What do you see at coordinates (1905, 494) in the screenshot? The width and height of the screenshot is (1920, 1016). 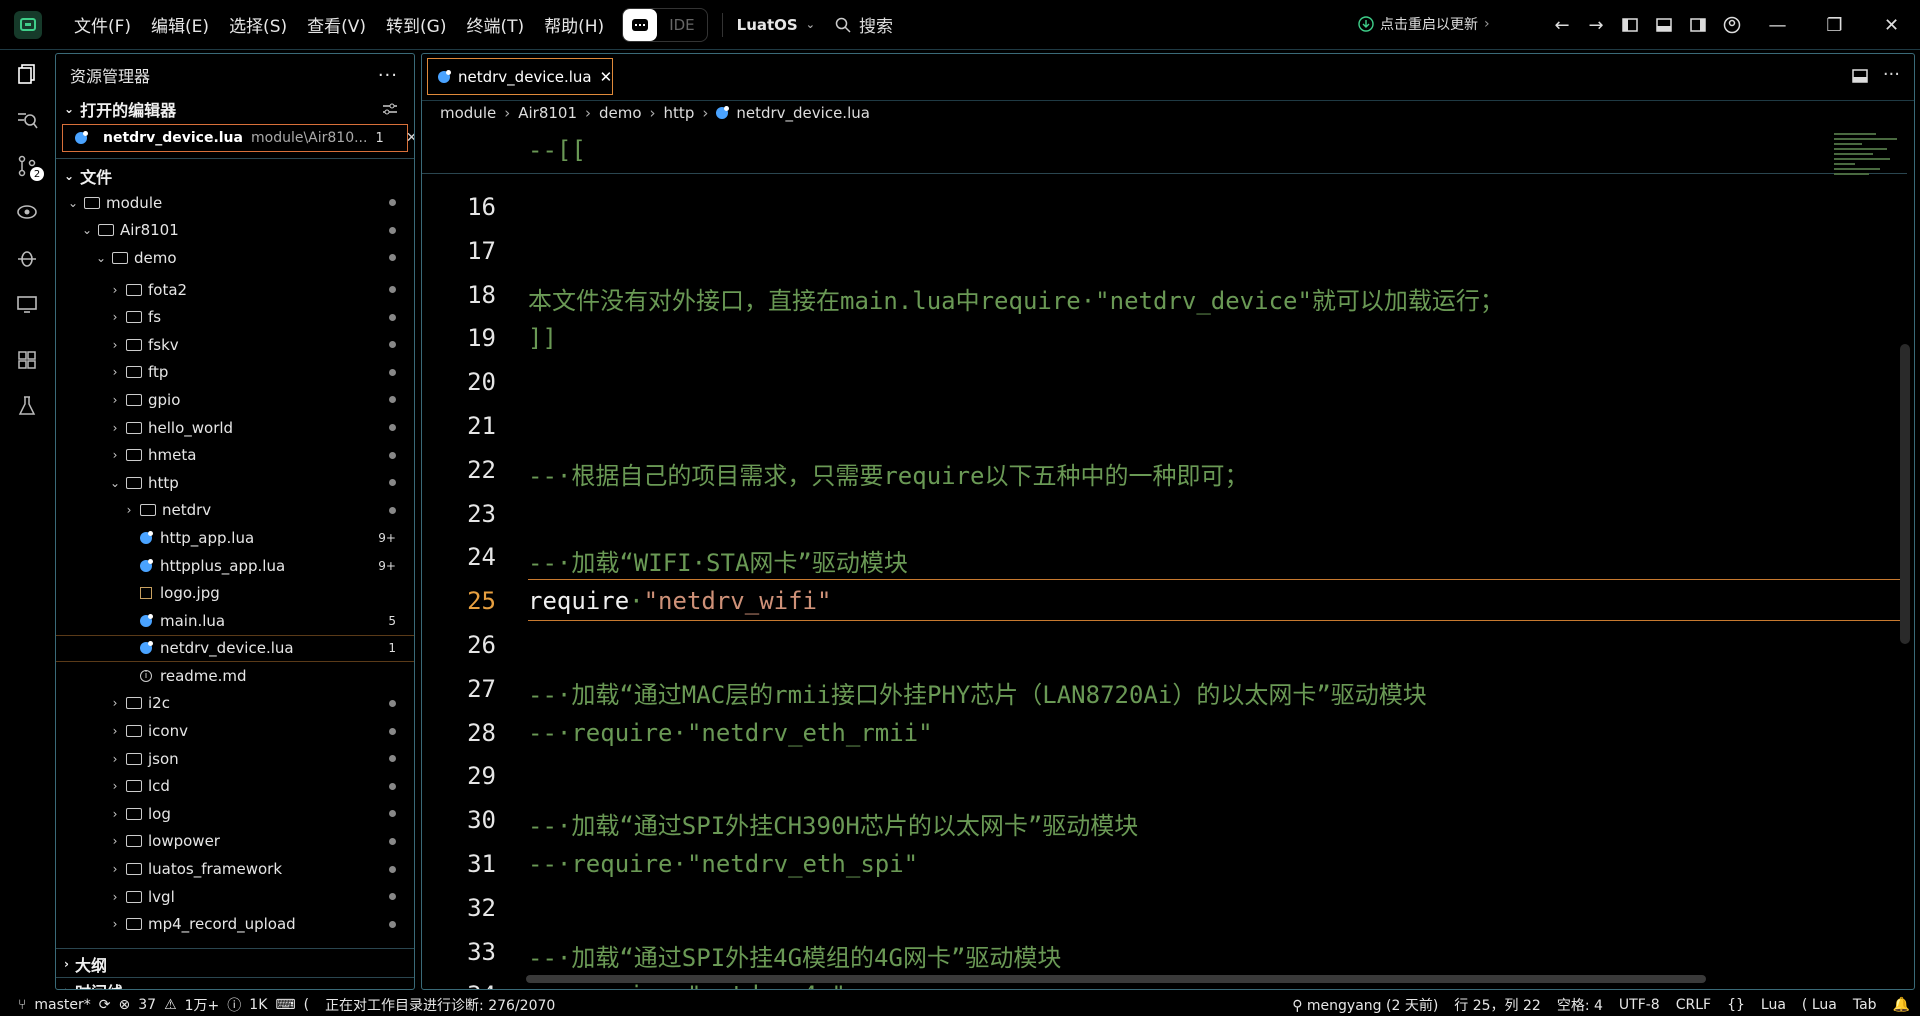 I see `vertical-scrollbar` at bounding box center [1905, 494].